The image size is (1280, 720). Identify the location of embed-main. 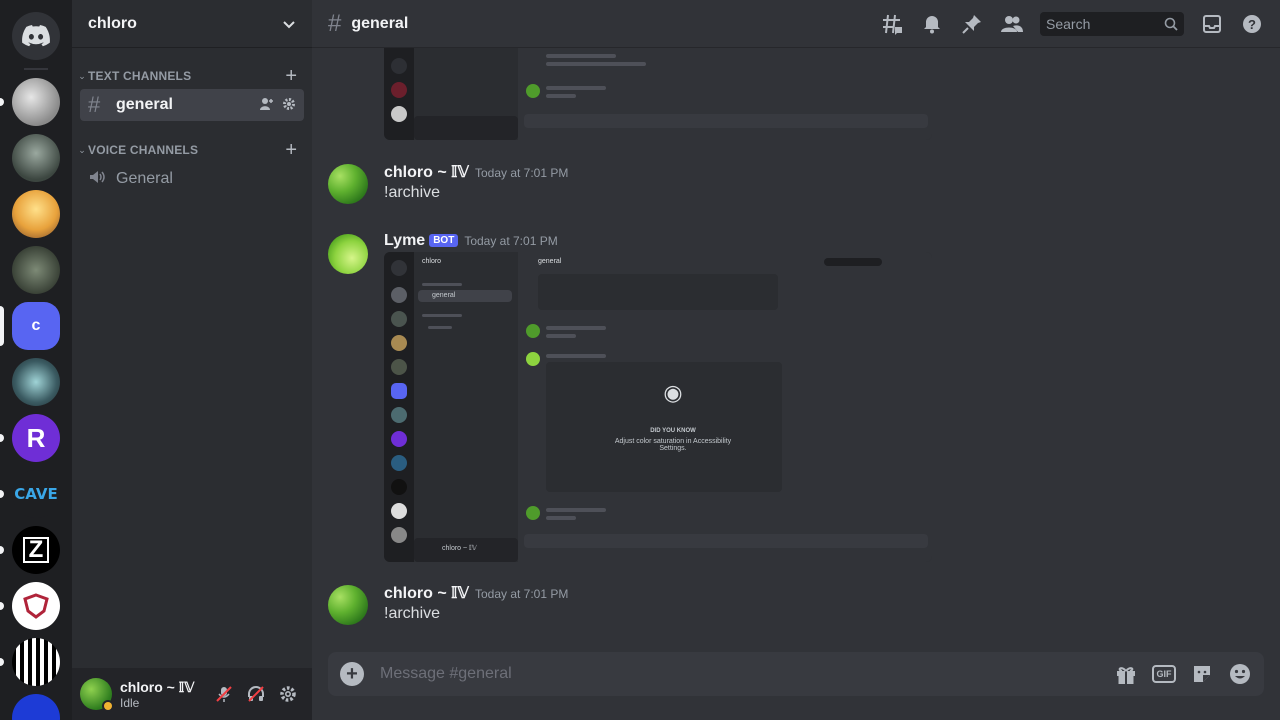
(725, 94).